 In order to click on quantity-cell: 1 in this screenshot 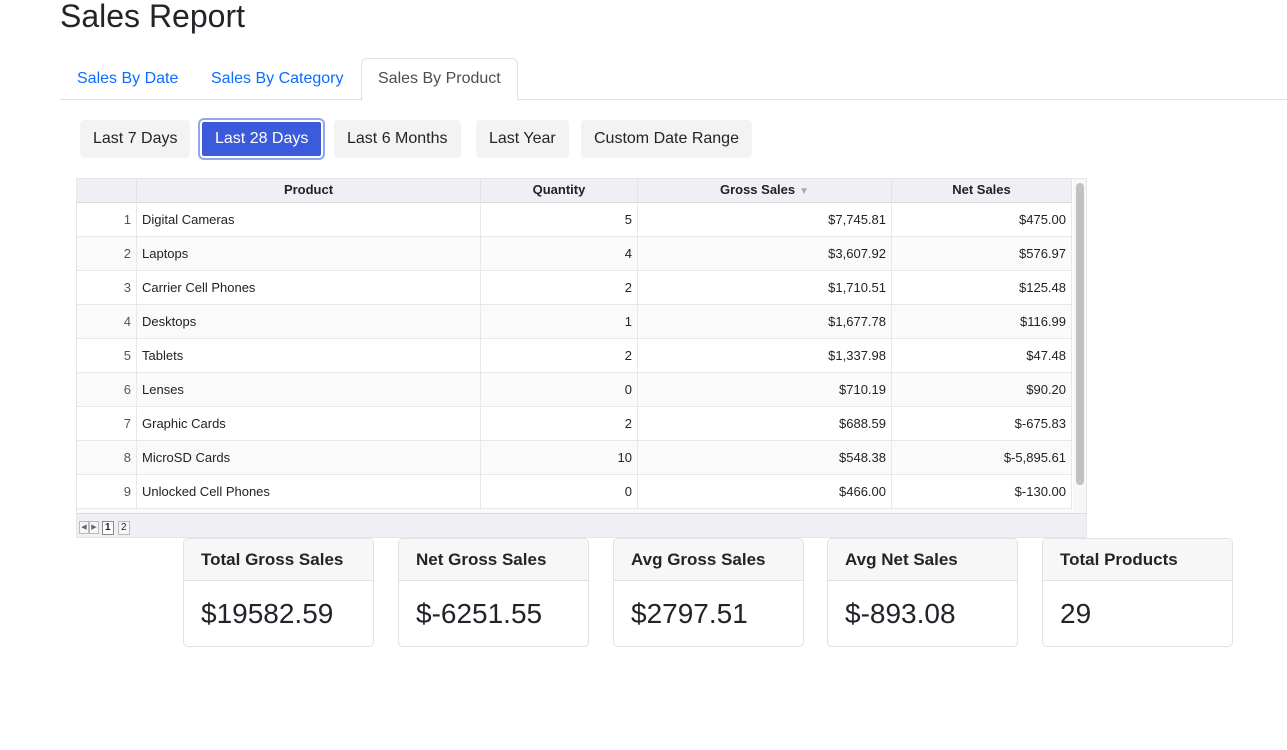, I will do `click(559, 321)`.